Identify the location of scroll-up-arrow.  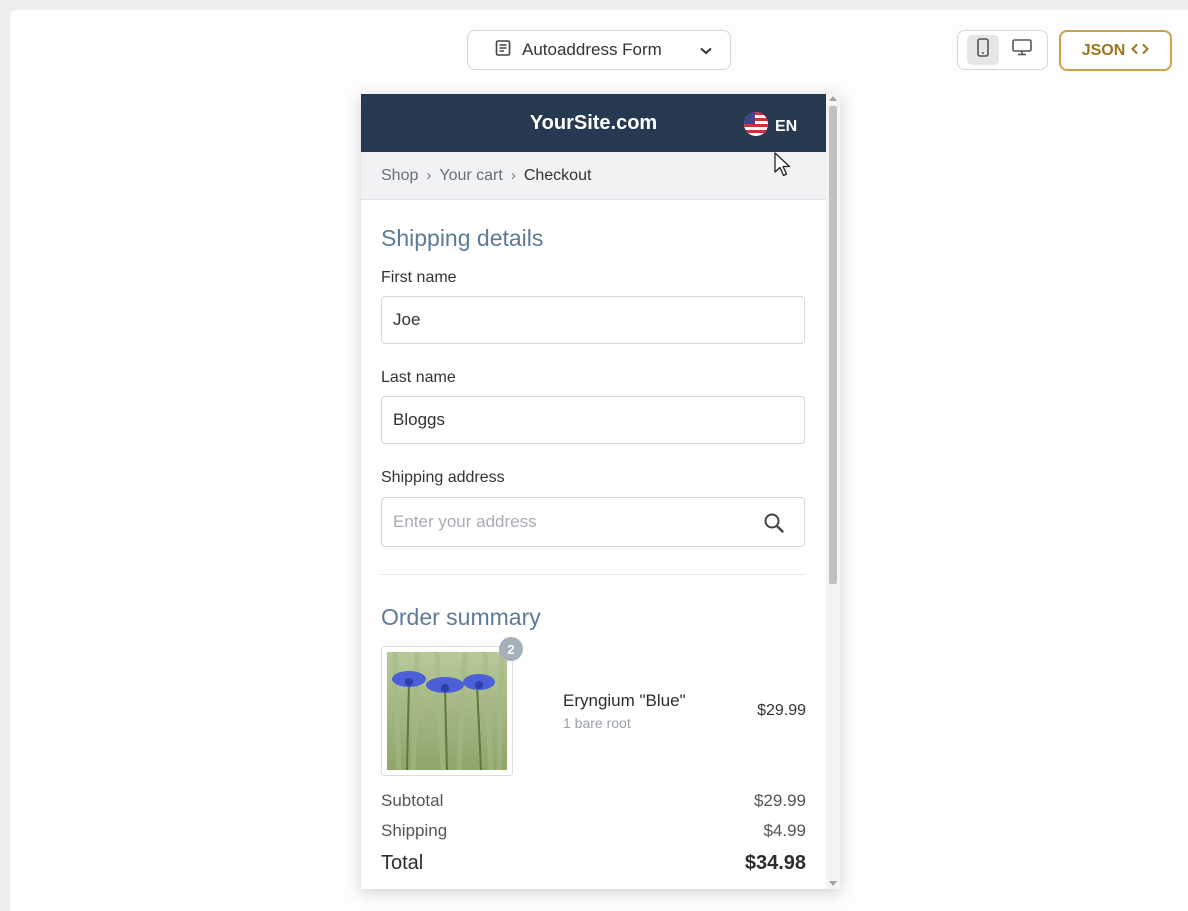
(833, 98).